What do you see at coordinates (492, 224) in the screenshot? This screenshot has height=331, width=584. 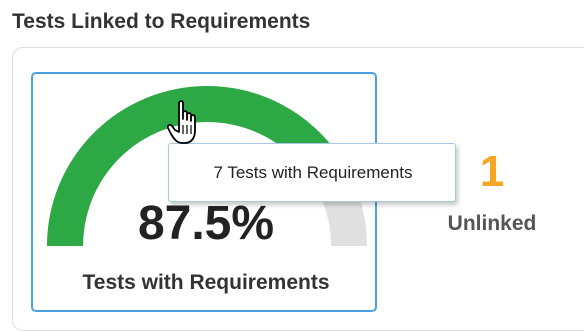 I see `unlinked-label: Unlinked` at bounding box center [492, 224].